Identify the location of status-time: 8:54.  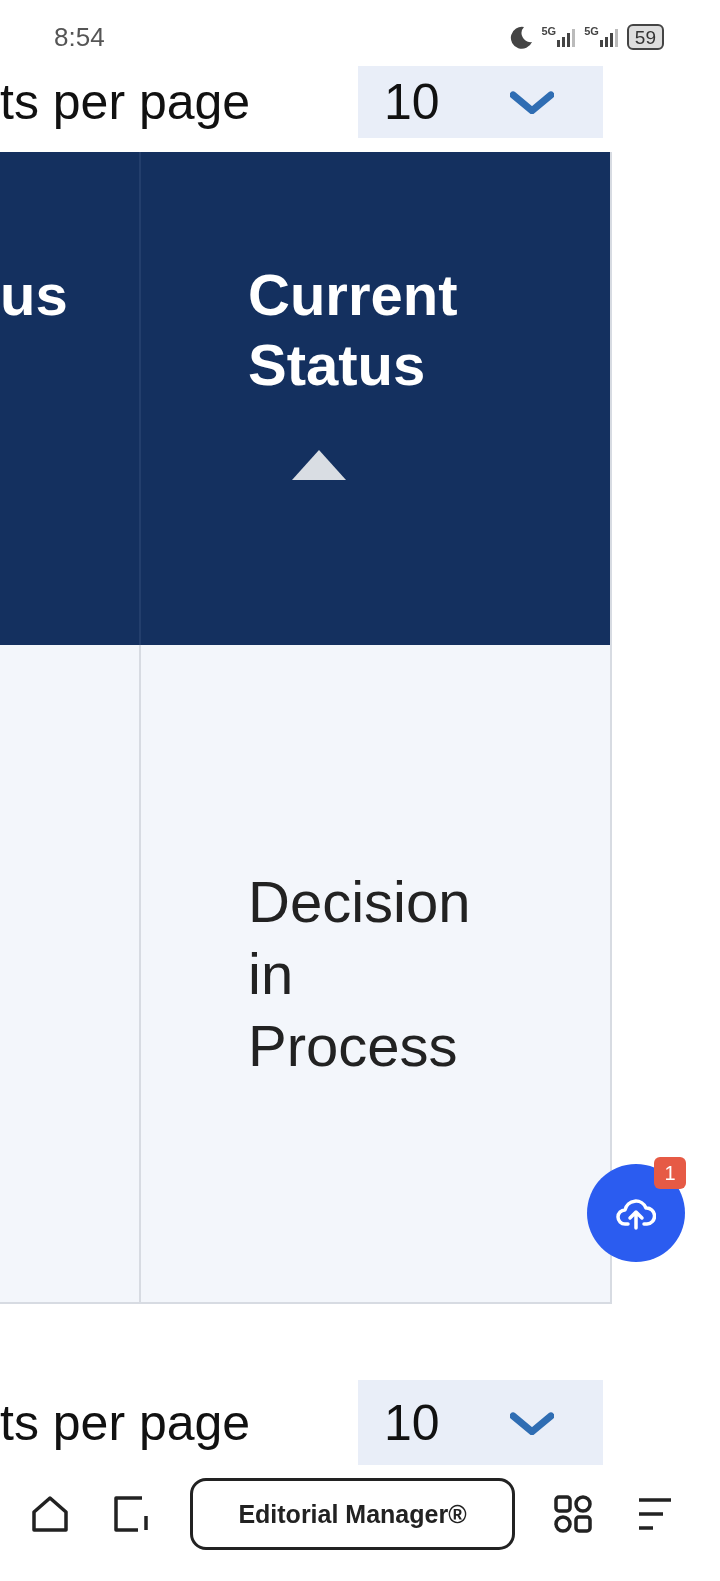
(79, 37).